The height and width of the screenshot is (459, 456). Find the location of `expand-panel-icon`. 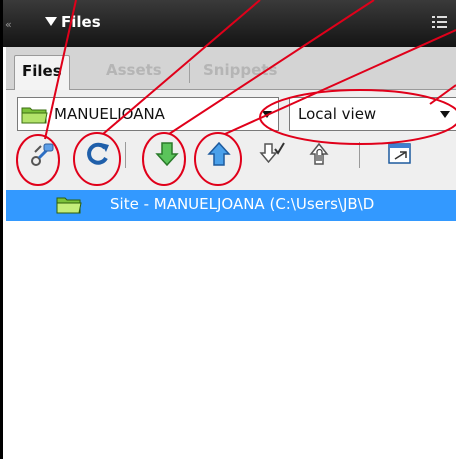

expand-panel-icon is located at coordinates (400, 154).